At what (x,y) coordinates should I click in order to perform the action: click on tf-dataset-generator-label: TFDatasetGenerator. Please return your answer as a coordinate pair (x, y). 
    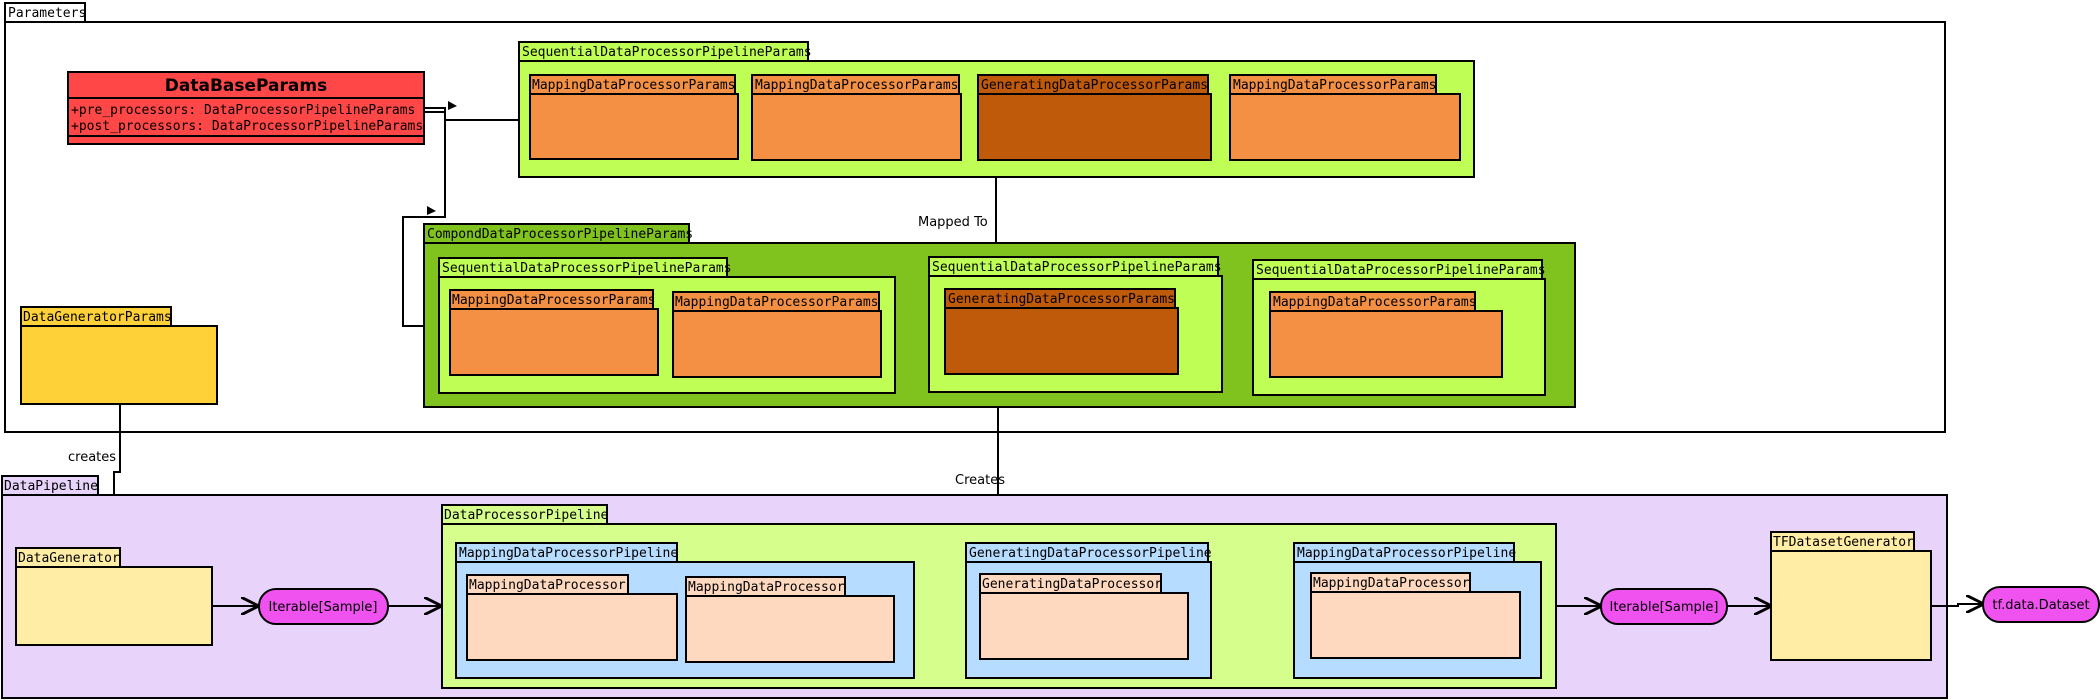
    Looking at the image, I should click on (1843, 542).